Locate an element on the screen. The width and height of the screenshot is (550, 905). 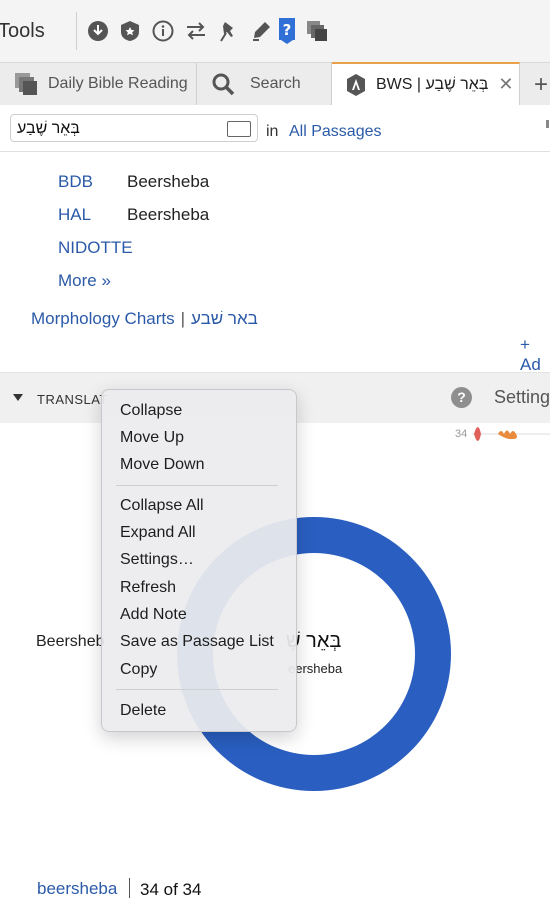
menu-item-copy: Copy is located at coordinates (138, 670).